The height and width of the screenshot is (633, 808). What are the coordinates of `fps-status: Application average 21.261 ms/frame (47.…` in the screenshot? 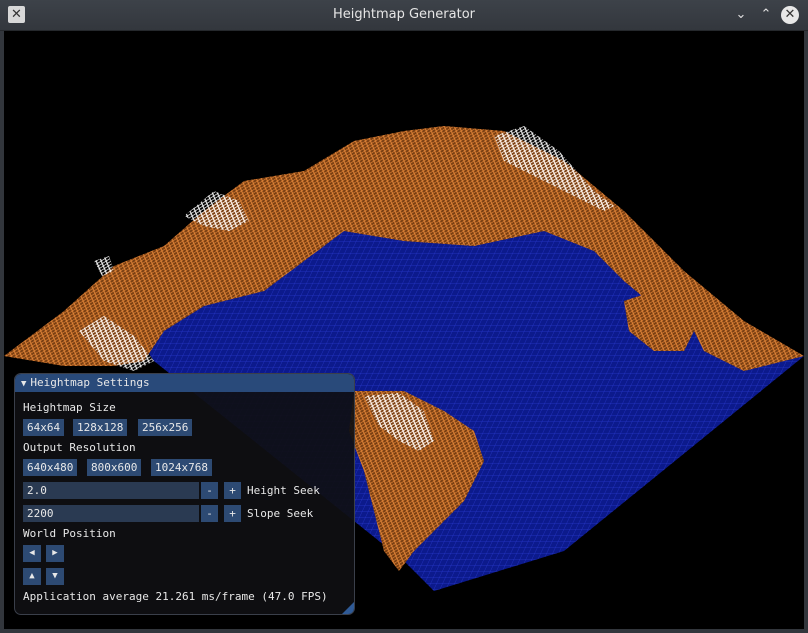 It's located at (175, 596).